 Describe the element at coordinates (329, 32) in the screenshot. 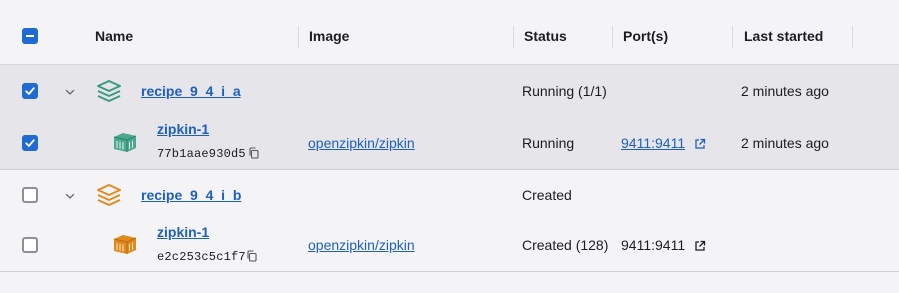

I see `column-header-image: Image` at that location.